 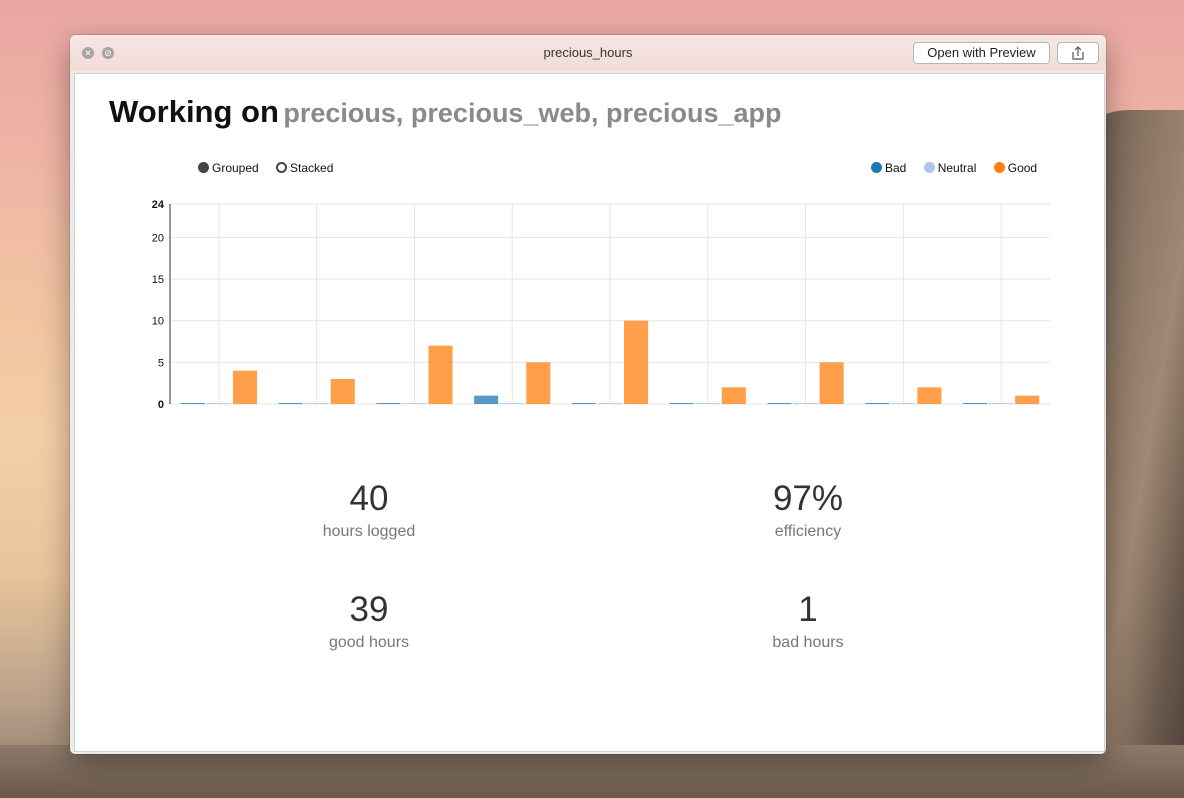 I want to click on y-tick-label: 0, so click(x=161, y=404).